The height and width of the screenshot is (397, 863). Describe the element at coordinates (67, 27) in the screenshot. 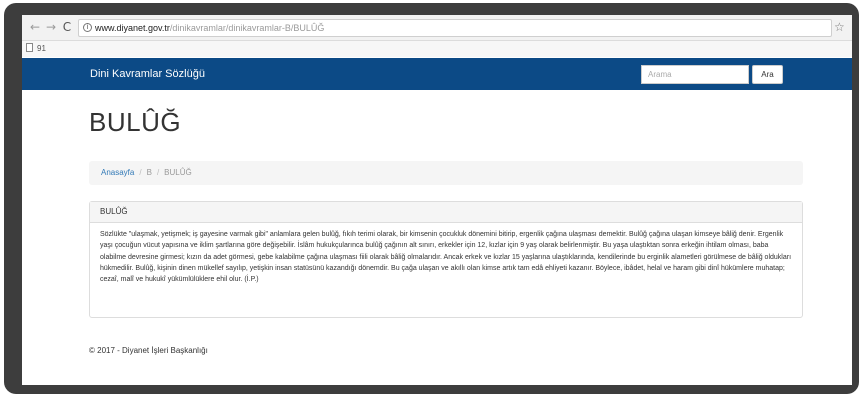

I see `reload-icon: C` at that location.